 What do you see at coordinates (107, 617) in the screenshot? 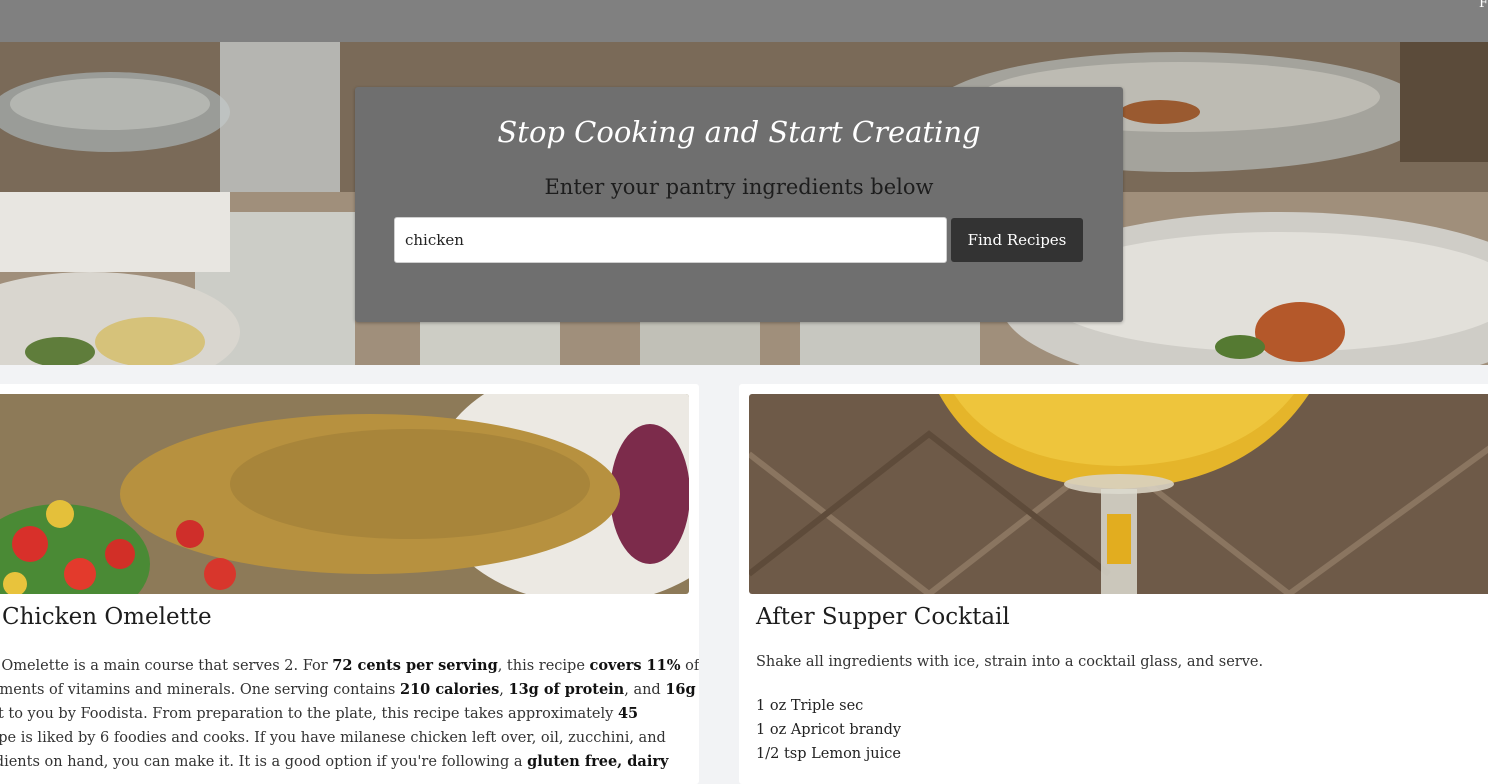
I see `recipe-title: Chicken Omelette` at bounding box center [107, 617].